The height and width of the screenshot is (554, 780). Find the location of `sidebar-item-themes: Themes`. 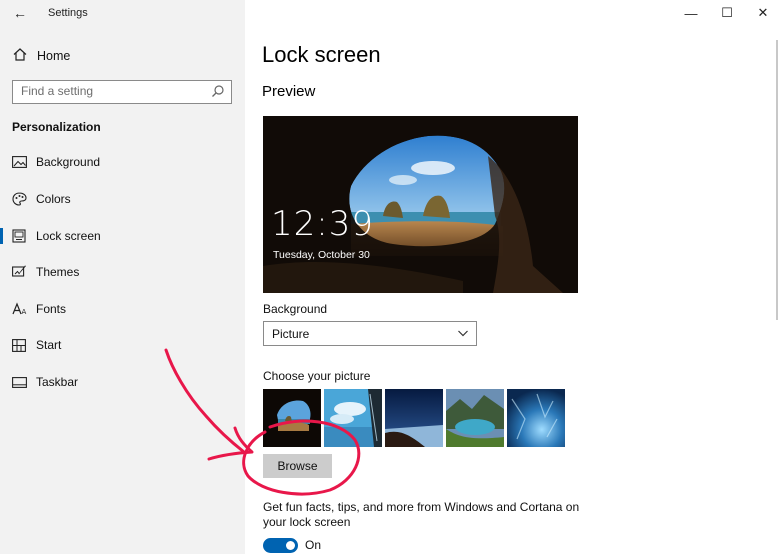

sidebar-item-themes: Themes is located at coordinates (122, 272).